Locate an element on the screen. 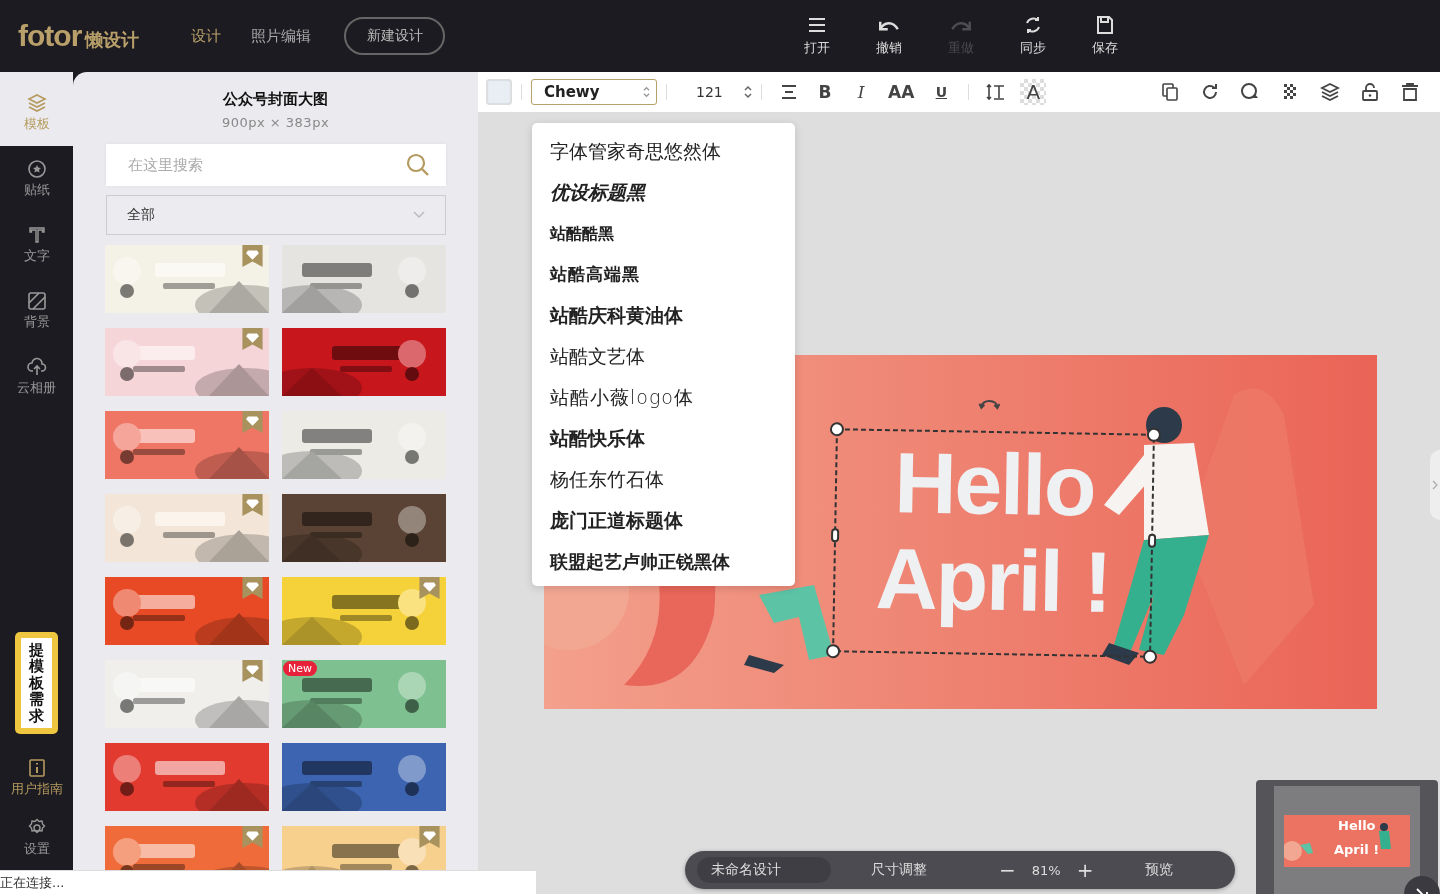  preview-button: 预览 is located at coordinates (1159, 870).